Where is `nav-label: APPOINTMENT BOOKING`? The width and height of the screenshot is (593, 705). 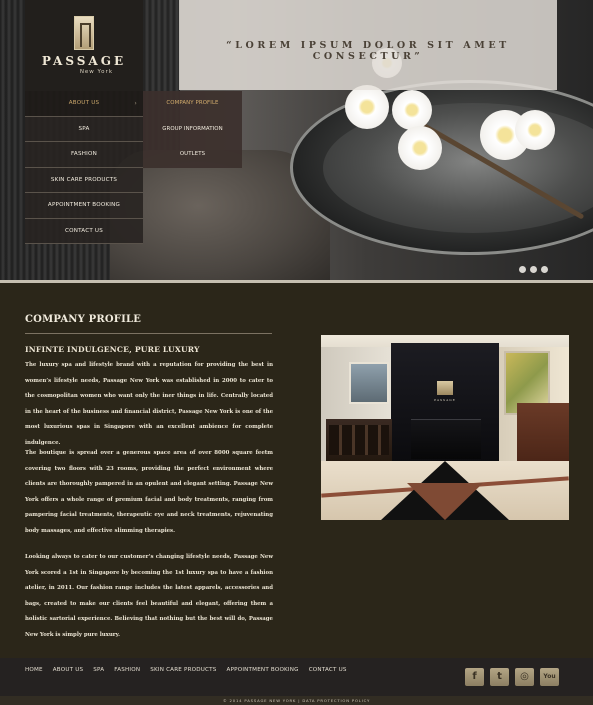
nav-label: APPOINTMENT BOOKING is located at coordinates (84, 205).